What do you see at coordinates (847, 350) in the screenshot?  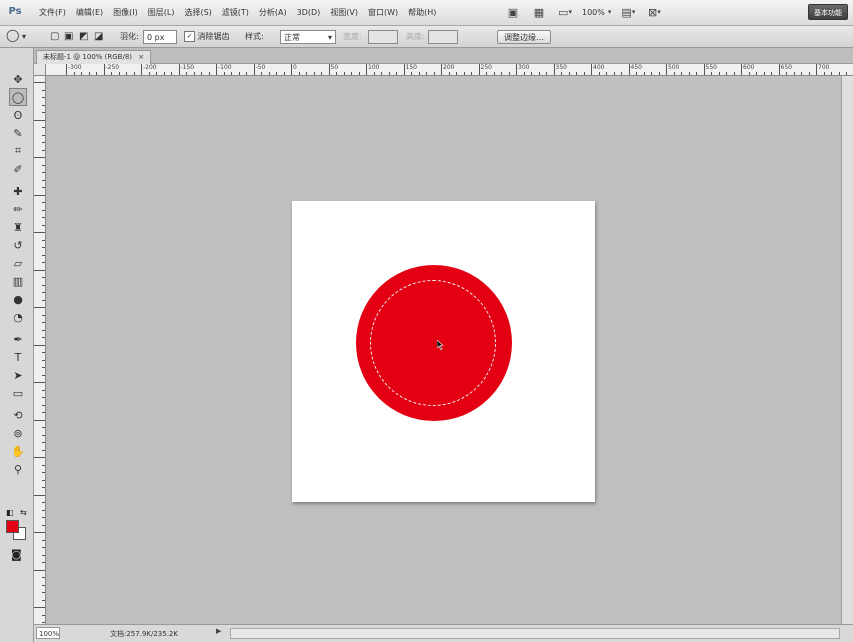 I see `vertical-scrollbar` at bounding box center [847, 350].